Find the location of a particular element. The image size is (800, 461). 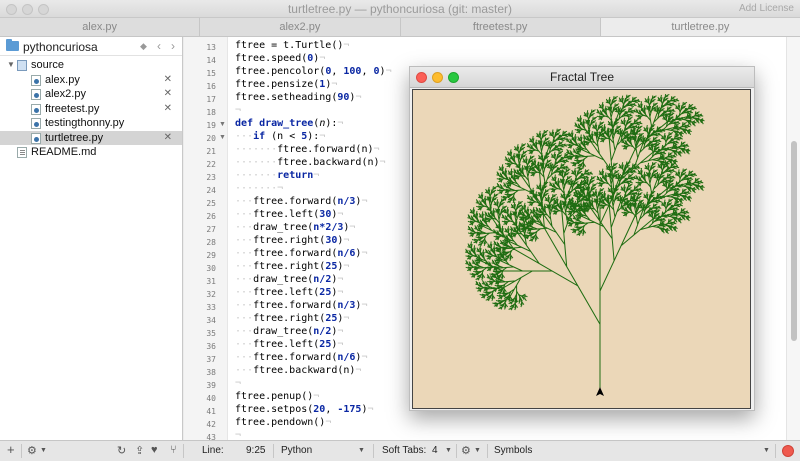

code-line: ftree.pensize(1)¬ is located at coordinates (286, 84).